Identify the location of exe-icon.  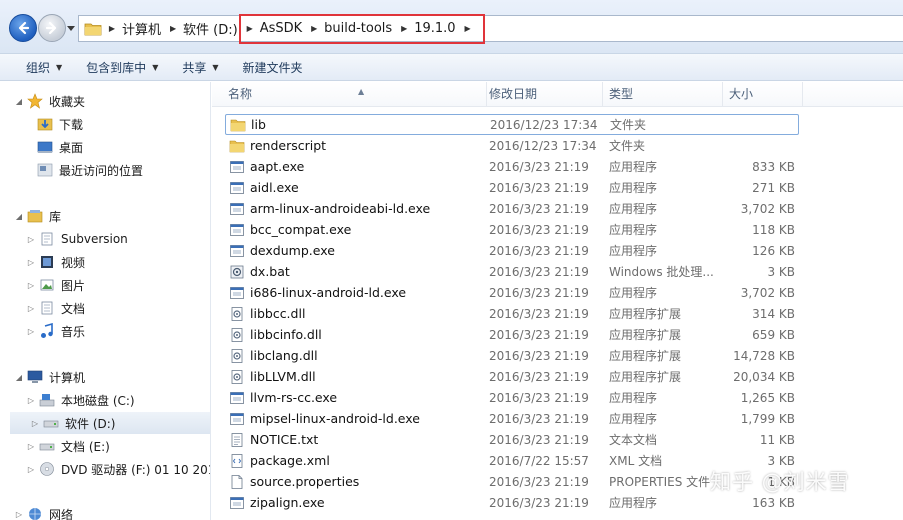
(237, 250).